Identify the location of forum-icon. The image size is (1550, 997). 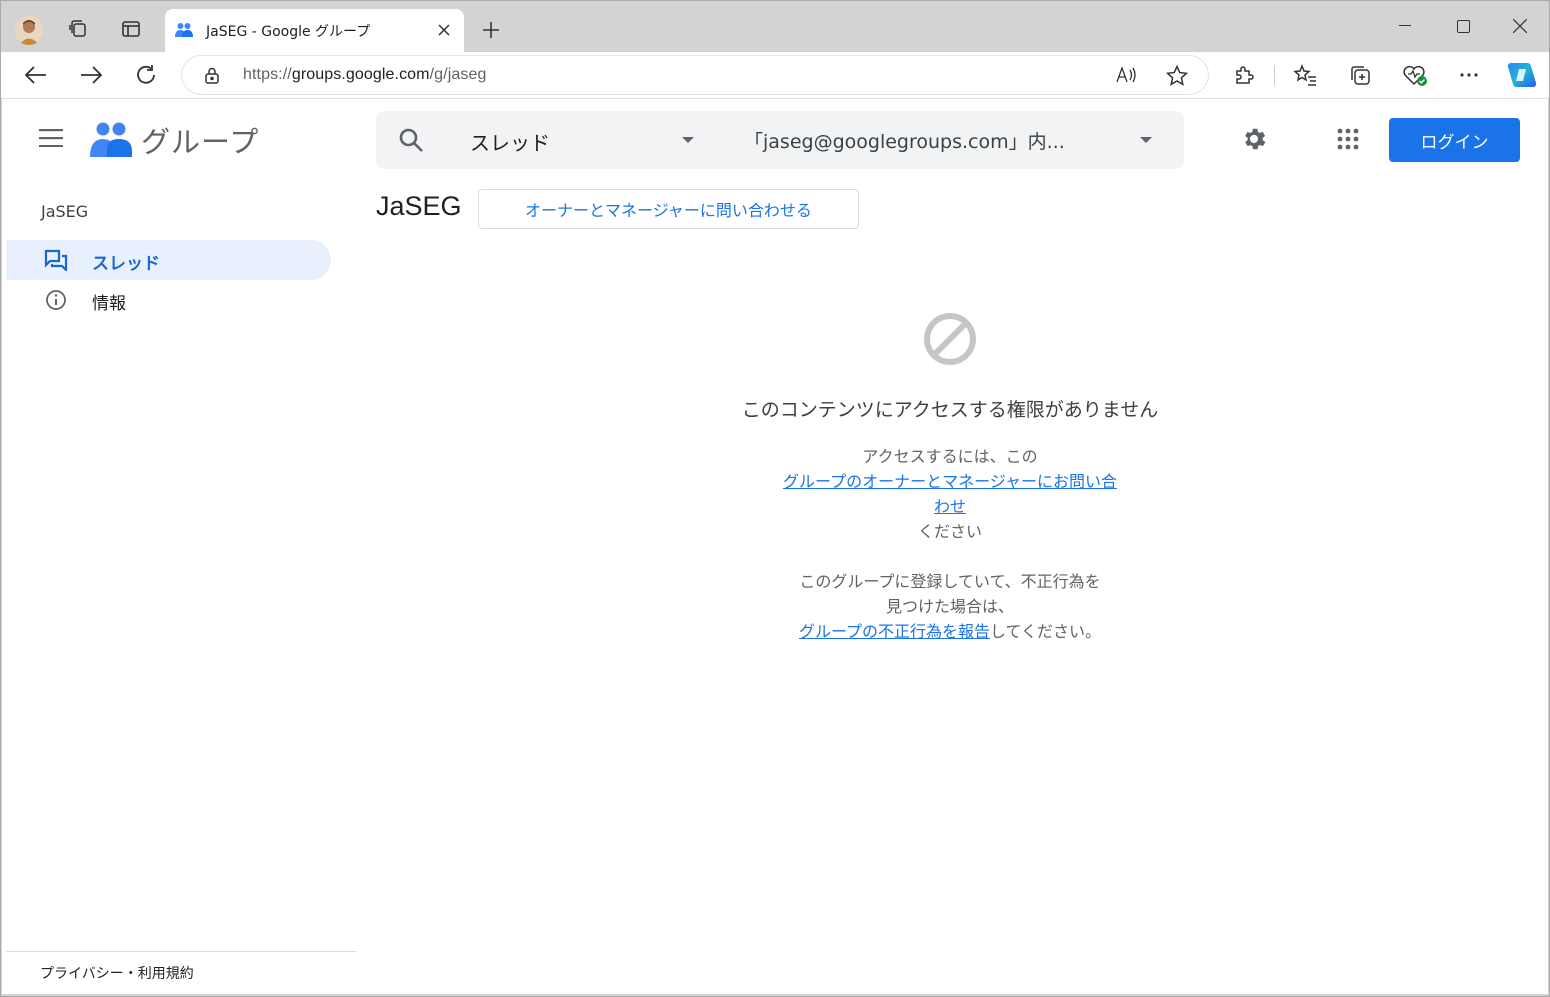
(56, 260).